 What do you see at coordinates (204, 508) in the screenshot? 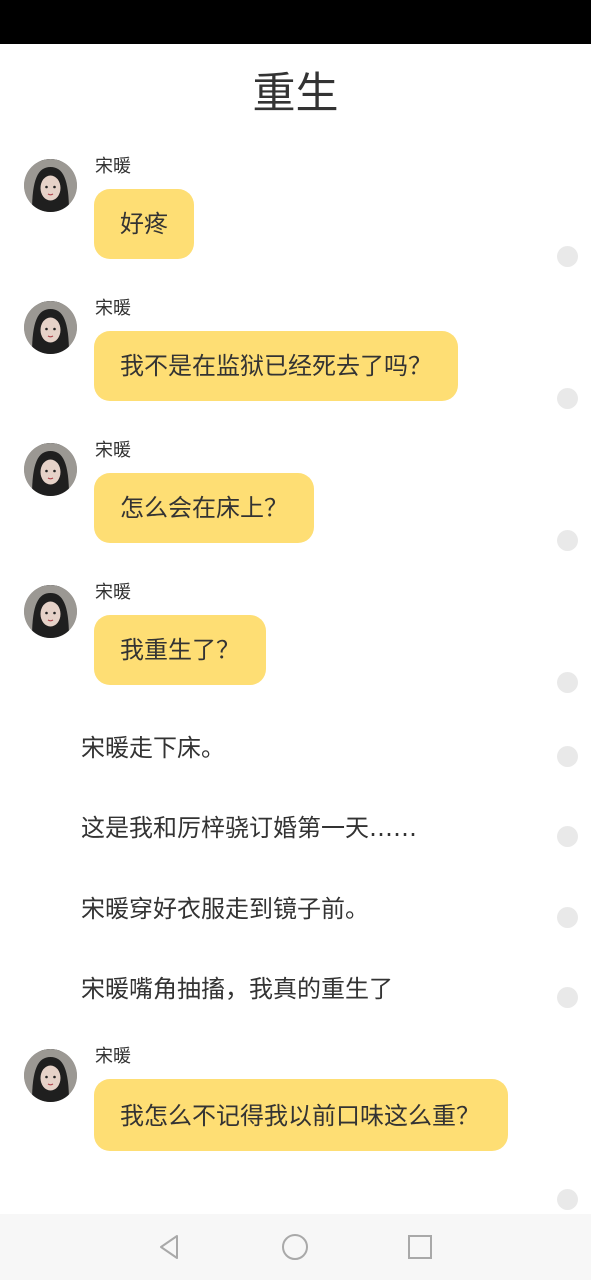
I see `chat-bubble: 怎么会在床上？` at bounding box center [204, 508].